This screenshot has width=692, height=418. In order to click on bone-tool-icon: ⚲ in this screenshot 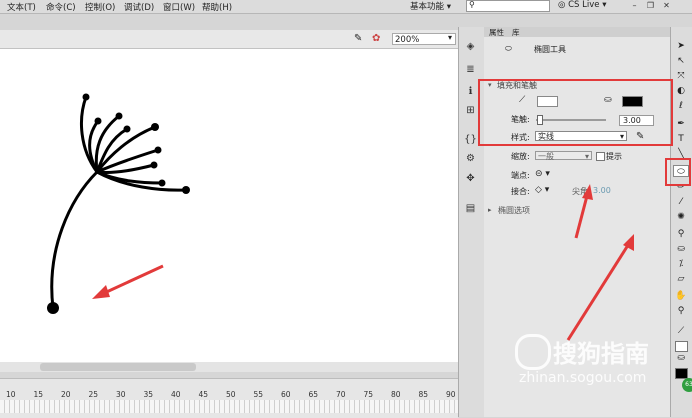, I will do `click(681, 234)`.